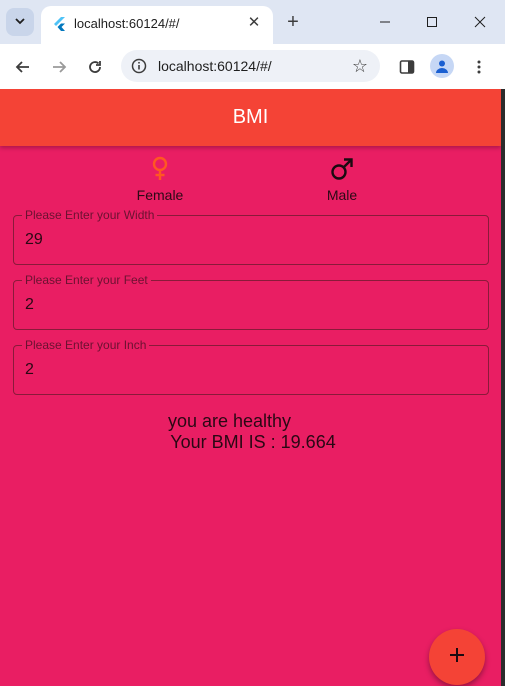 The image size is (505, 686). I want to click on plus-icon, so click(457, 657).